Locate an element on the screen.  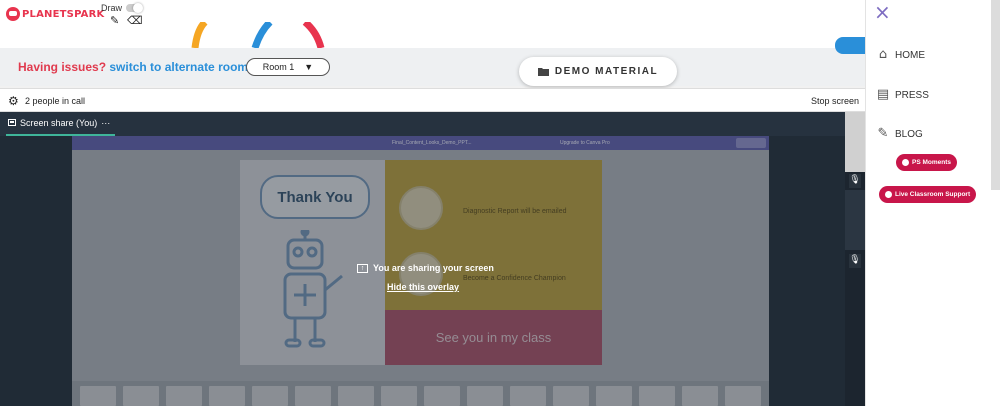
nav-item-blog-label: BLOG is located at coordinates (909, 134).